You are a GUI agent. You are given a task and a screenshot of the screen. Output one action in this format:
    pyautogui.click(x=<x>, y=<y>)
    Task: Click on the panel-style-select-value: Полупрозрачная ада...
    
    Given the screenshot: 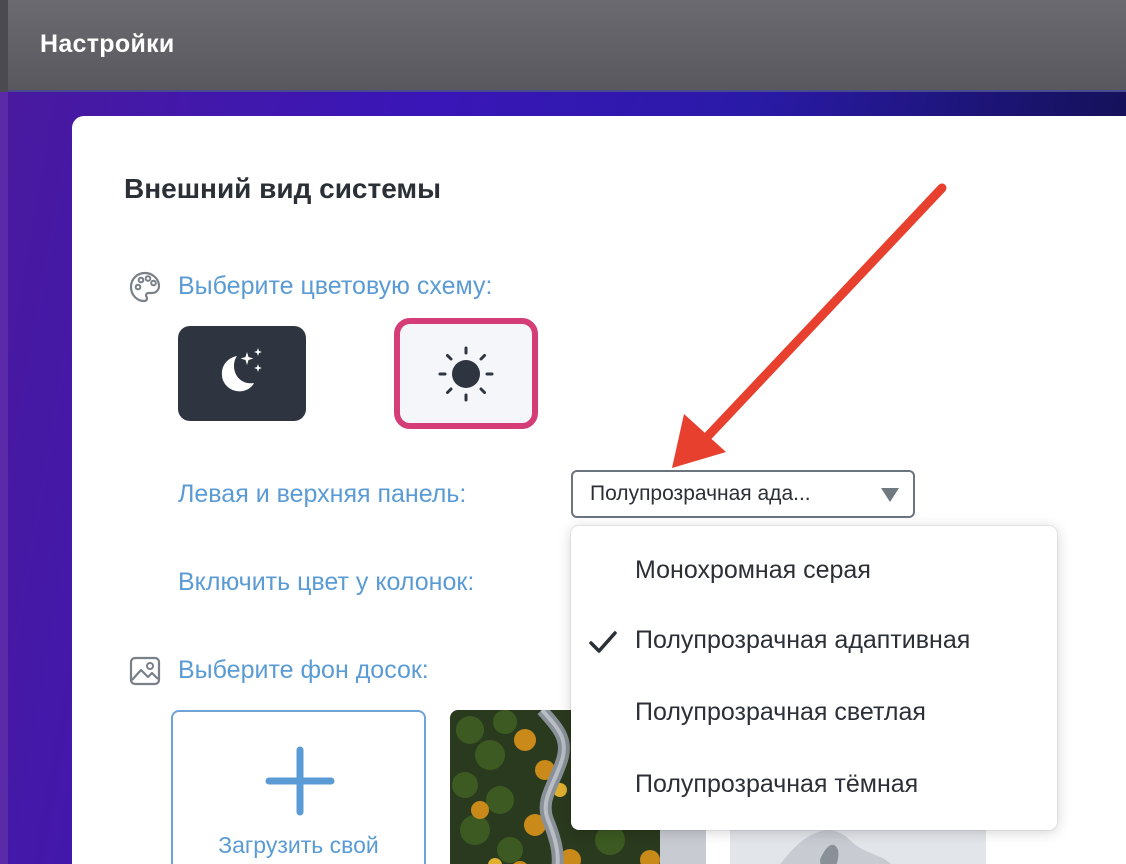 What is the action you would take?
    pyautogui.click(x=700, y=493)
    